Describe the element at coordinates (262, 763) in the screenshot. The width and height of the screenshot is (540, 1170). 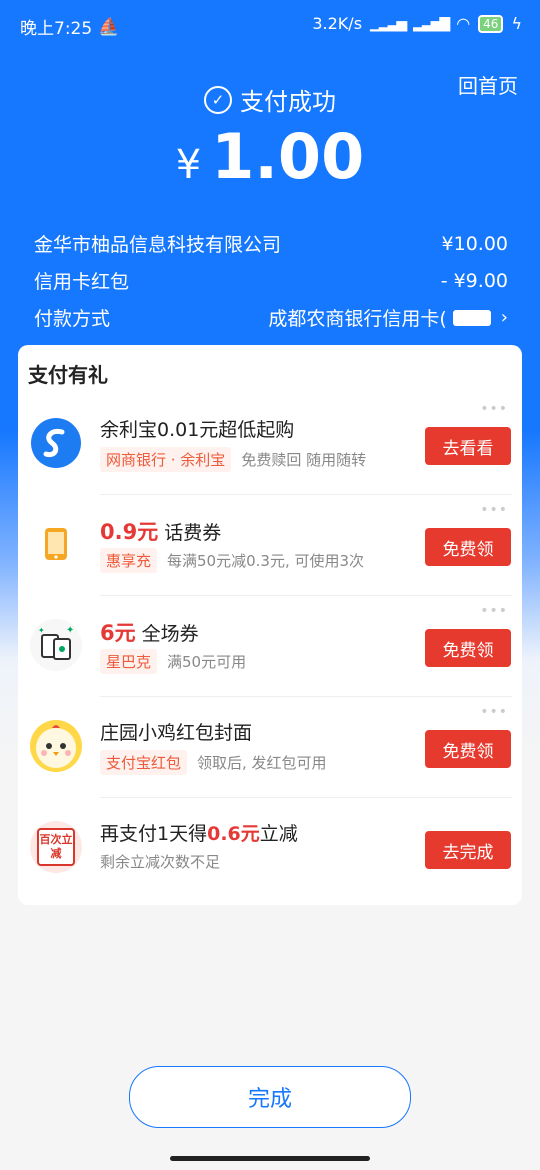
I see `gift-item-desc: 领取后, 发红包可用` at that location.